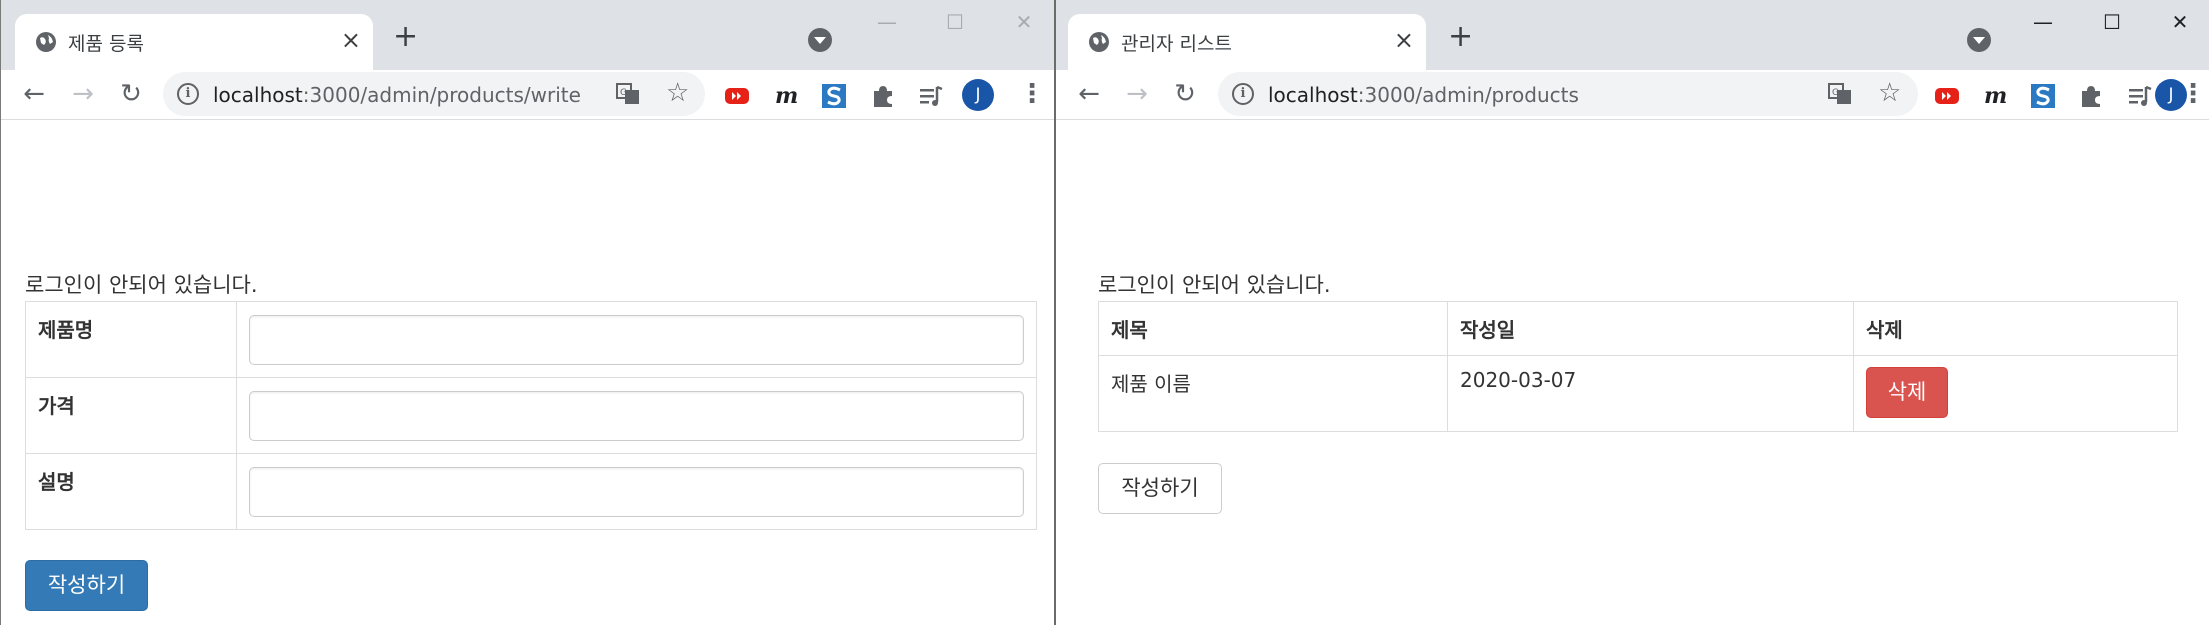 This screenshot has height=625, width=2209. I want to click on delete-button: 삭제, so click(1907, 392).